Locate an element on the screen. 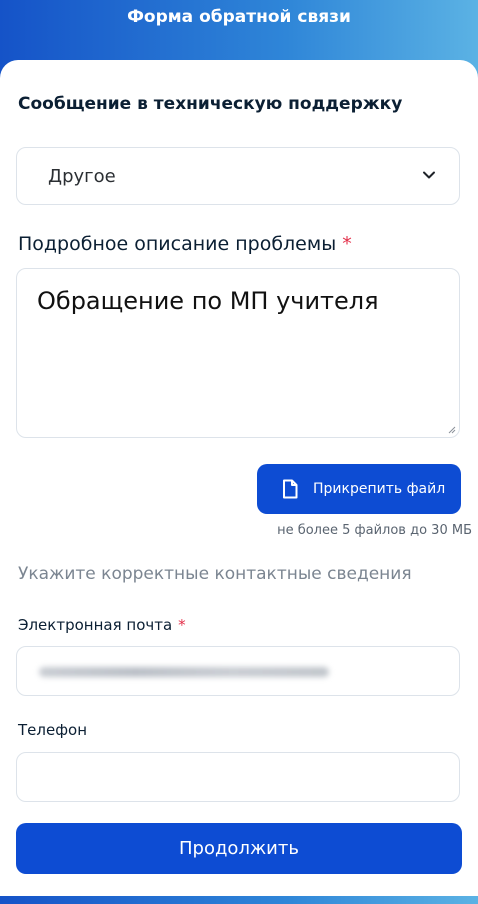 Image resolution: width=478 pixels, height=904 pixels. continue-button: Продолжить is located at coordinates (239, 848).